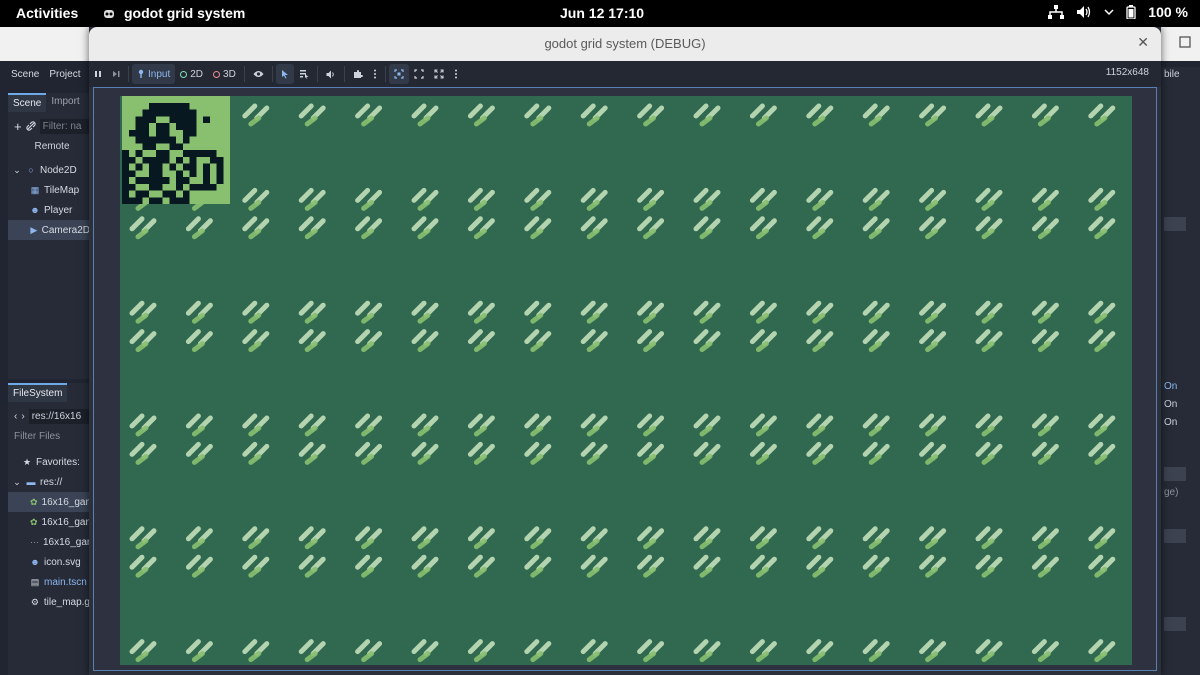  Describe the element at coordinates (25, 79) in the screenshot. I see `menu-scene: Scene` at that location.